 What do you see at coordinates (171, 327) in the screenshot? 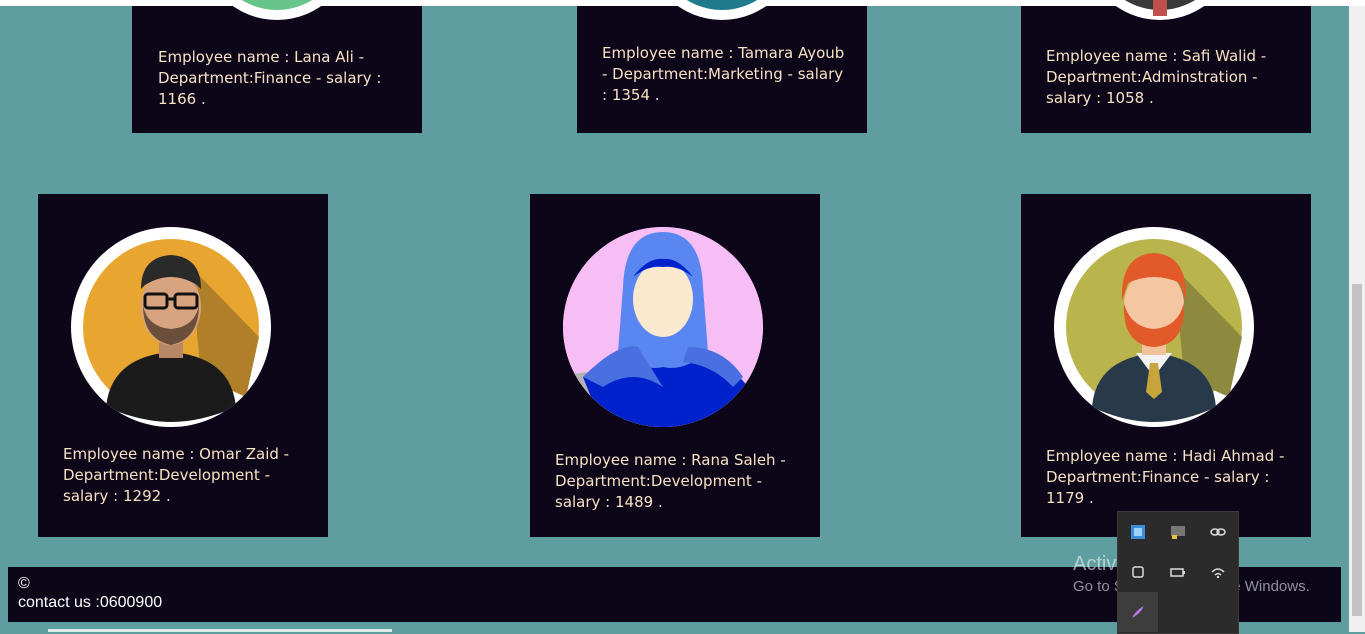
I see `man-glasses-avatar` at bounding box center [171, 327].